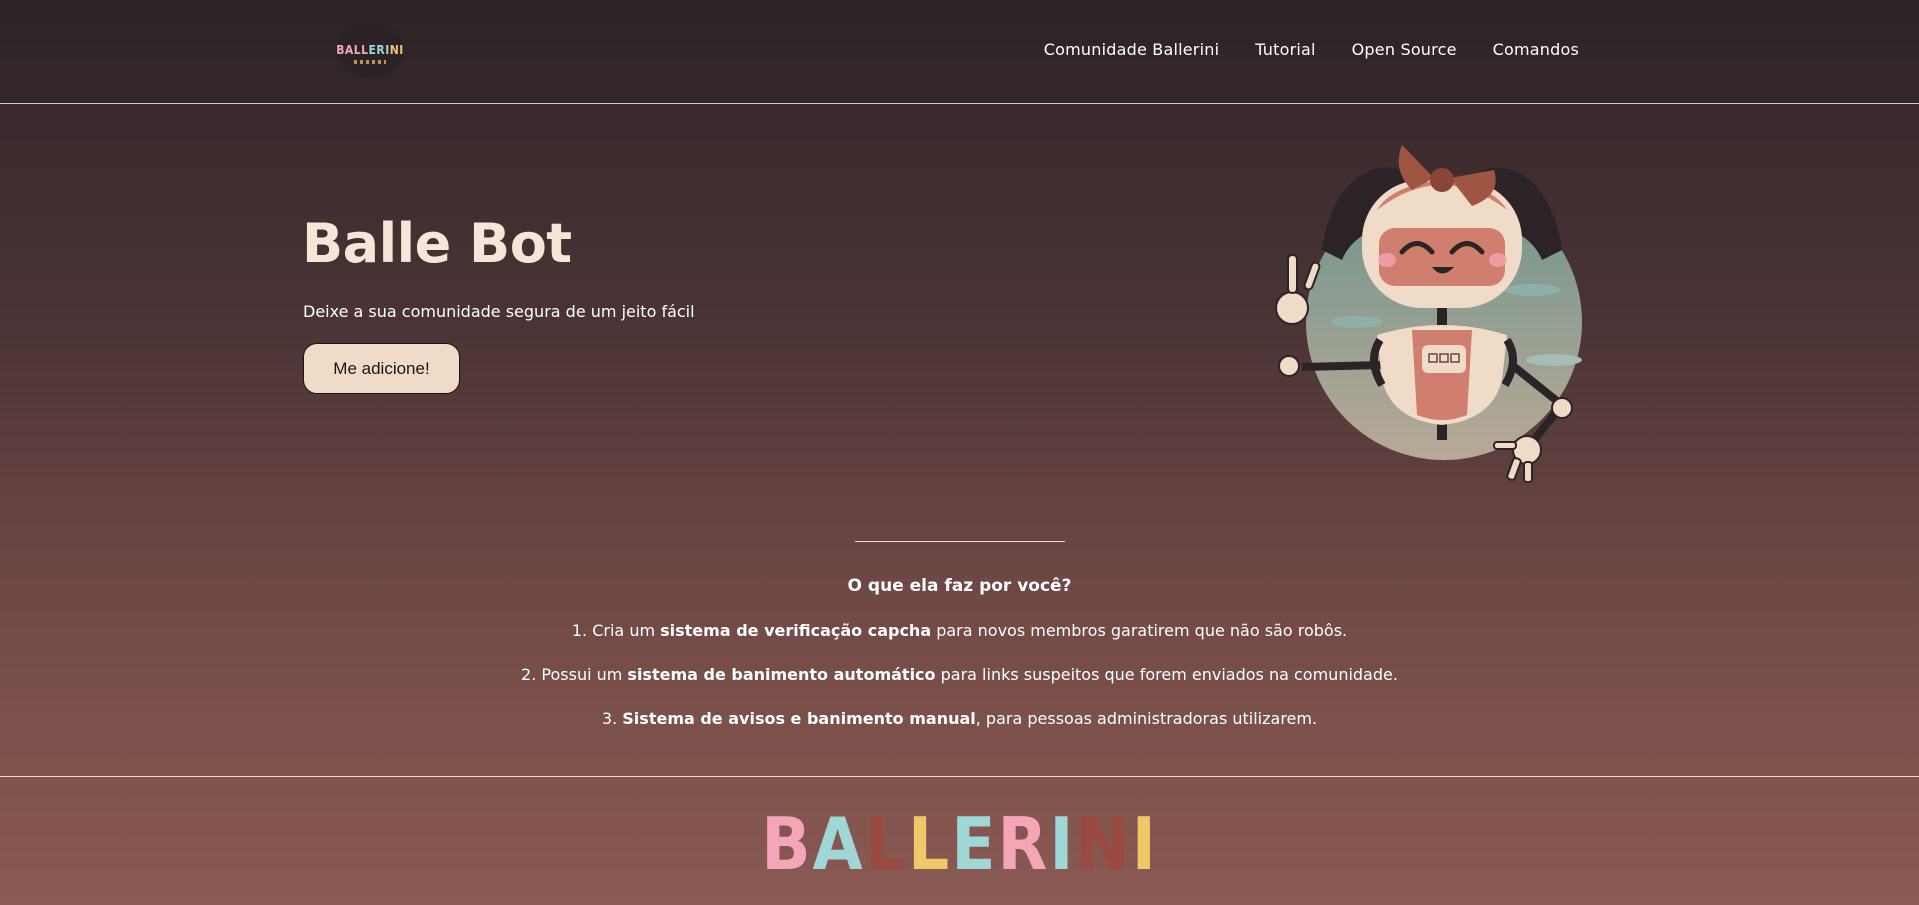  I want to click on robot-mascot-icon, so click(1428, 314).